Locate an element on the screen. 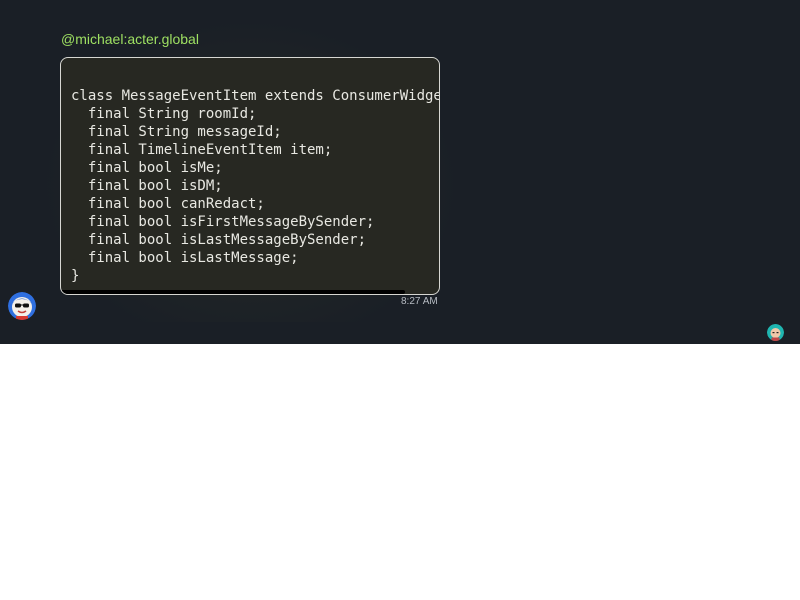  code-line: final bool isLastMessageBySender; is located at coordinates (219, 240).